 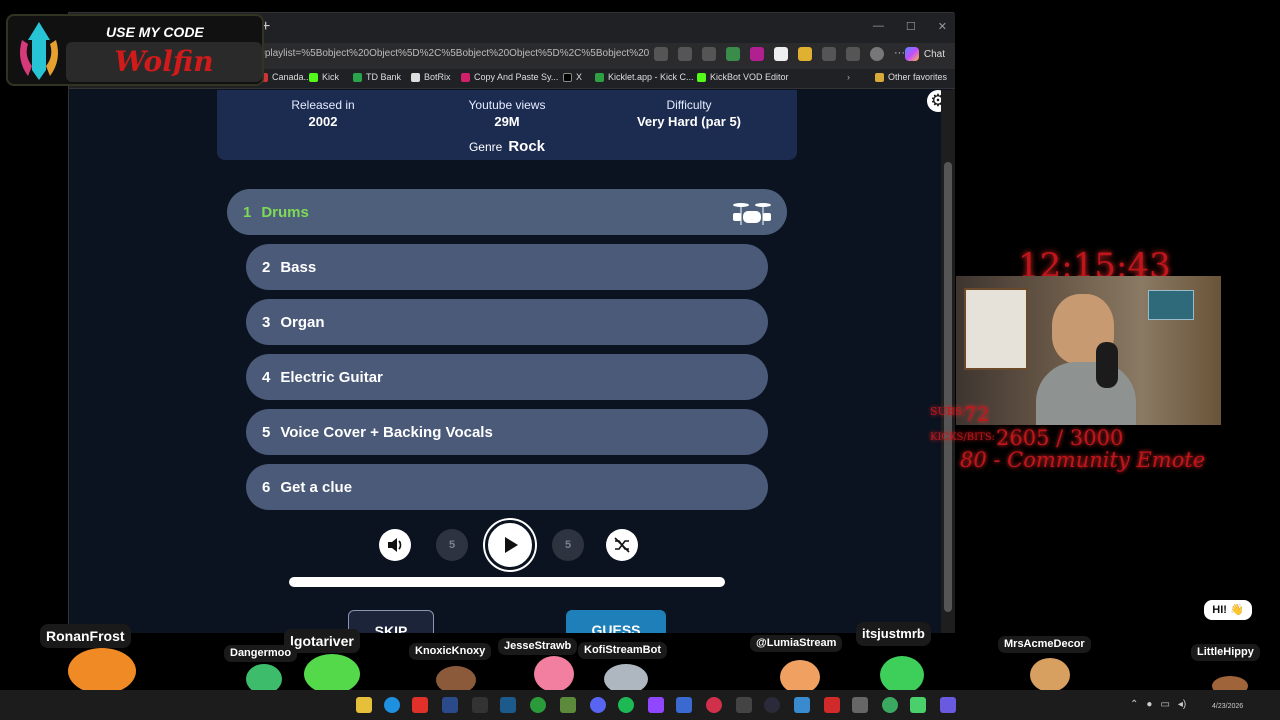 I want to click on discord-icon, so click(x=598, y=705).